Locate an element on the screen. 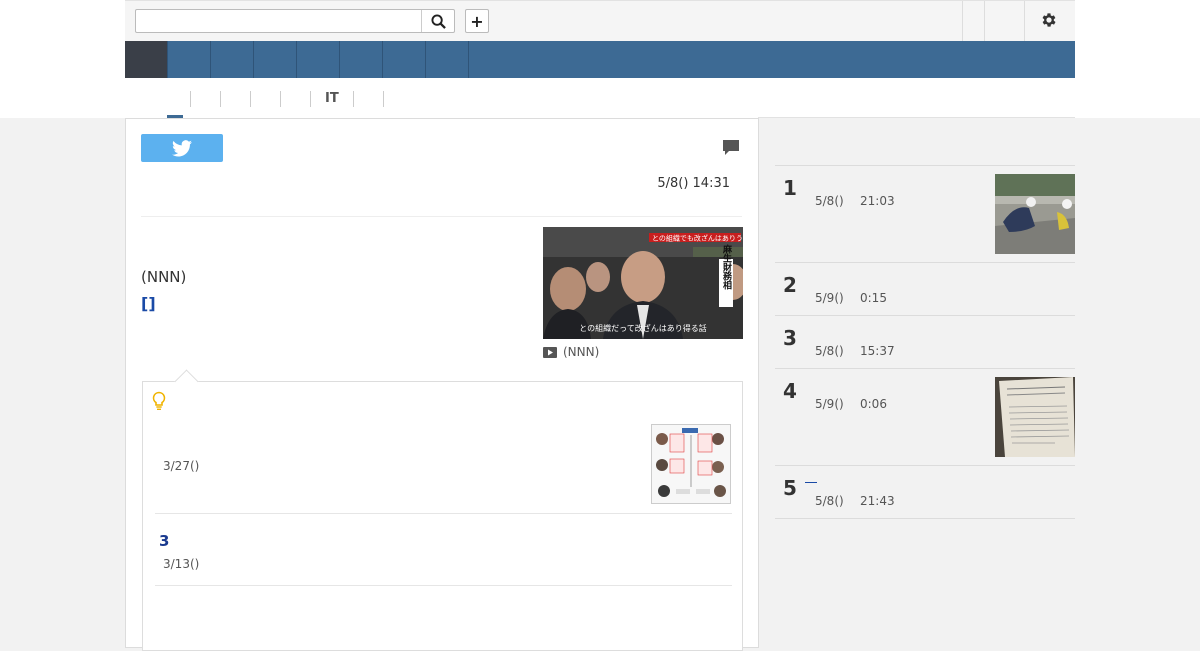 This screenshot has height=651, width=1200. related-item-date: 3/27() is located at coordinates (181, 466).